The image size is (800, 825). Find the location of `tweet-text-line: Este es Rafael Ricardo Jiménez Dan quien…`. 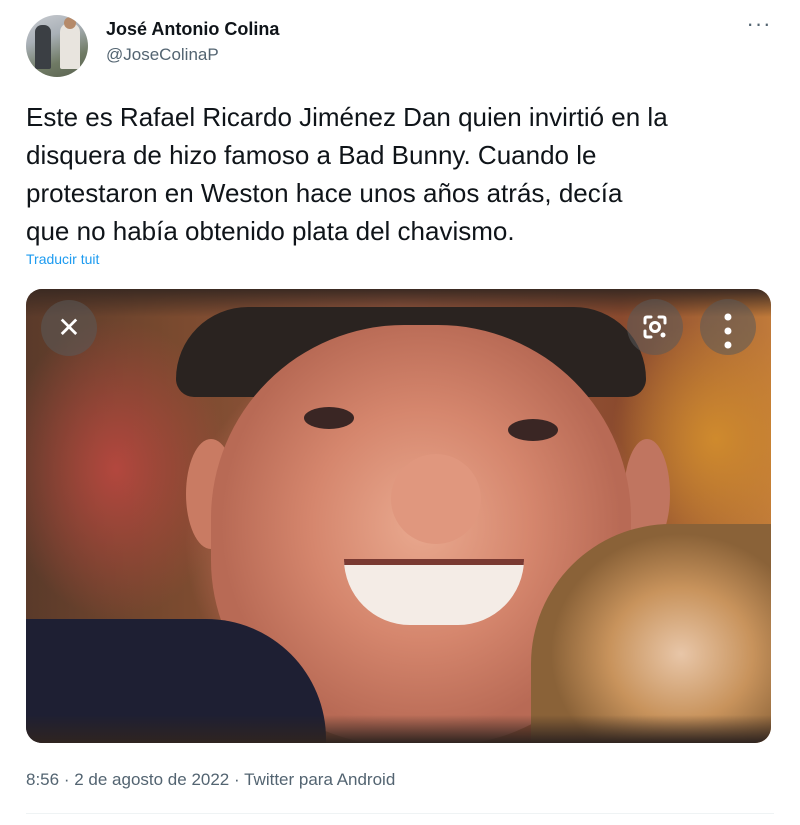

tweet-text-line: Este es Rafael Ricardo Jiménez Dan quien… is located at coordinates (347, 117).